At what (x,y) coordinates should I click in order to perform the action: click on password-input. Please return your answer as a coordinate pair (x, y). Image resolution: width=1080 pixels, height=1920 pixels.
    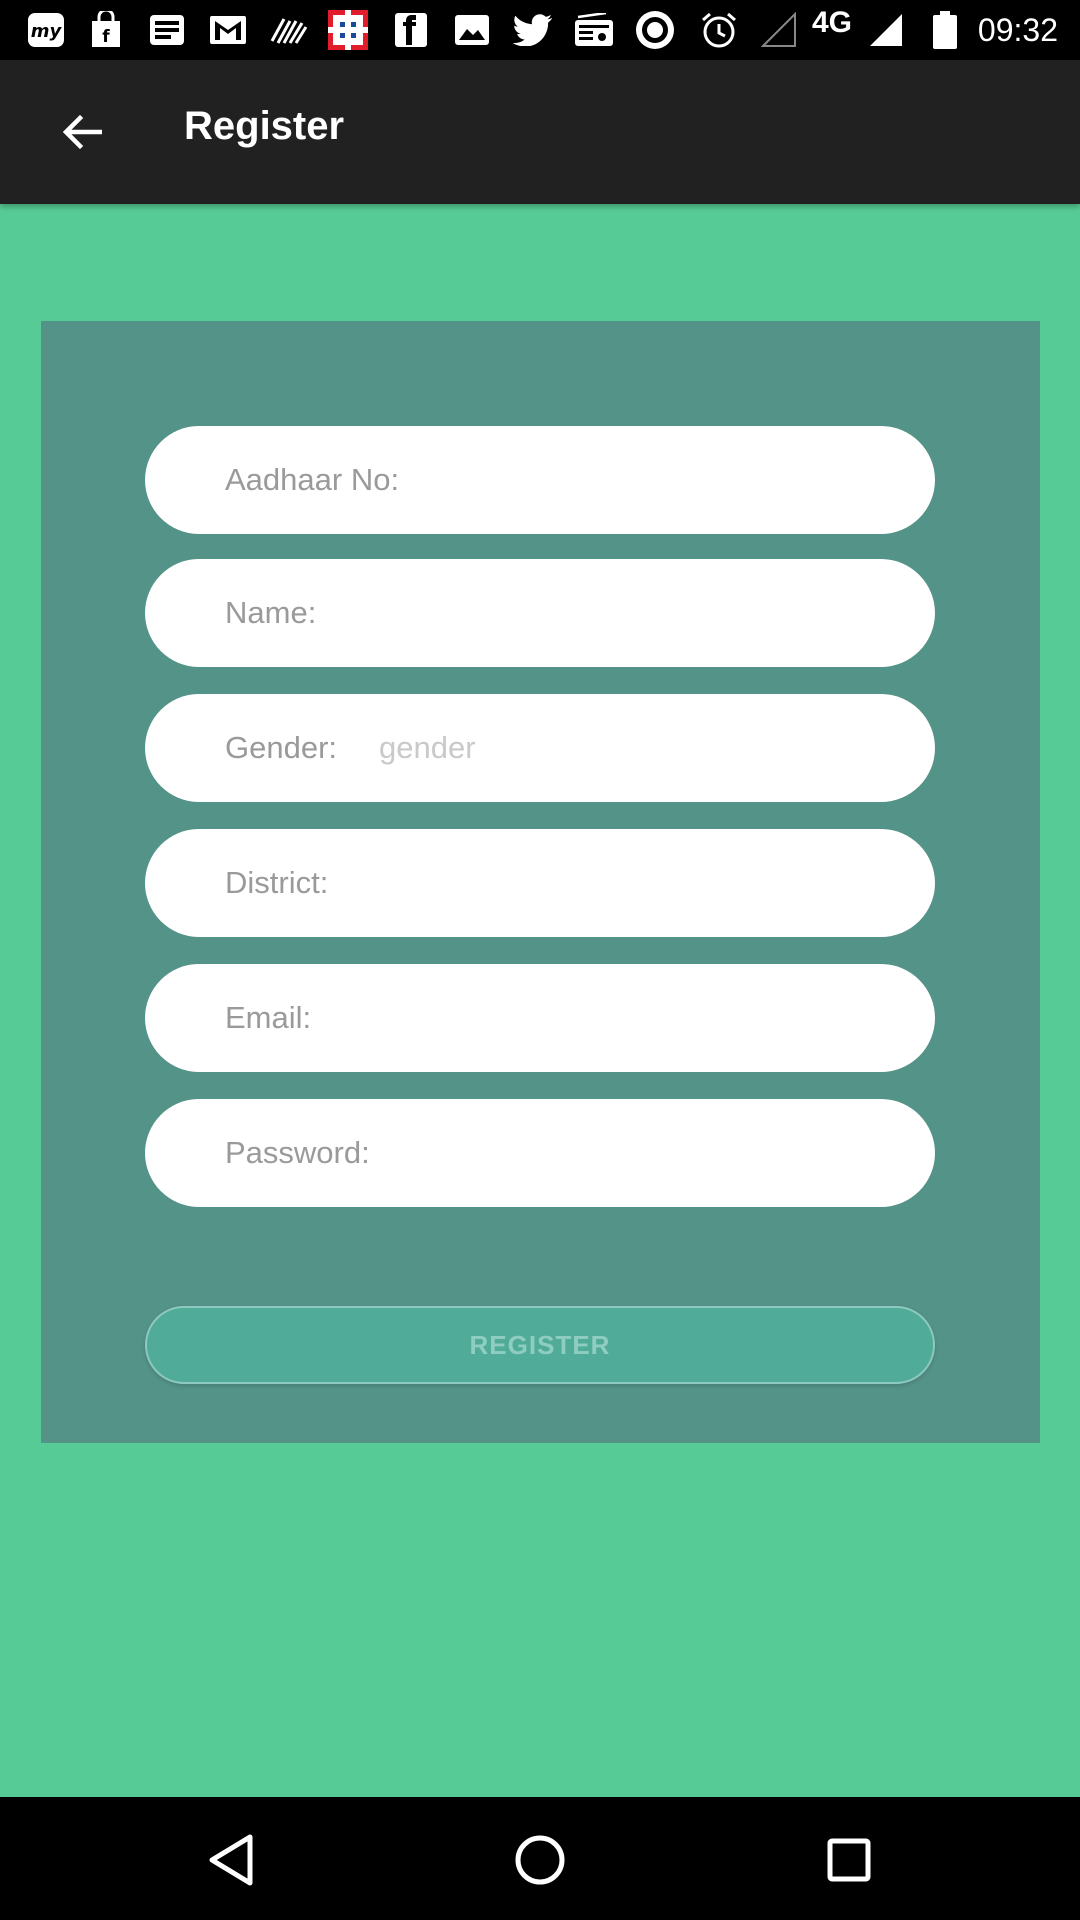
    Looking at the image, I should click on (672, 1153).